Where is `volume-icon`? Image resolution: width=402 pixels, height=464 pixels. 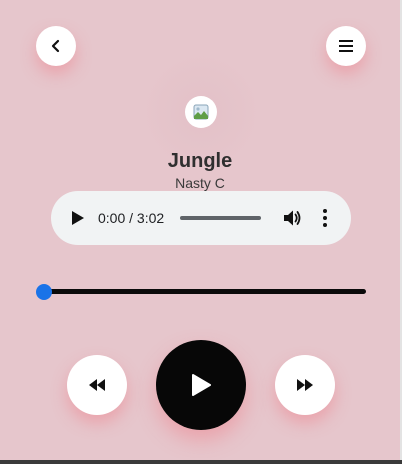
volume-icon is located at coordinates (292, 218).